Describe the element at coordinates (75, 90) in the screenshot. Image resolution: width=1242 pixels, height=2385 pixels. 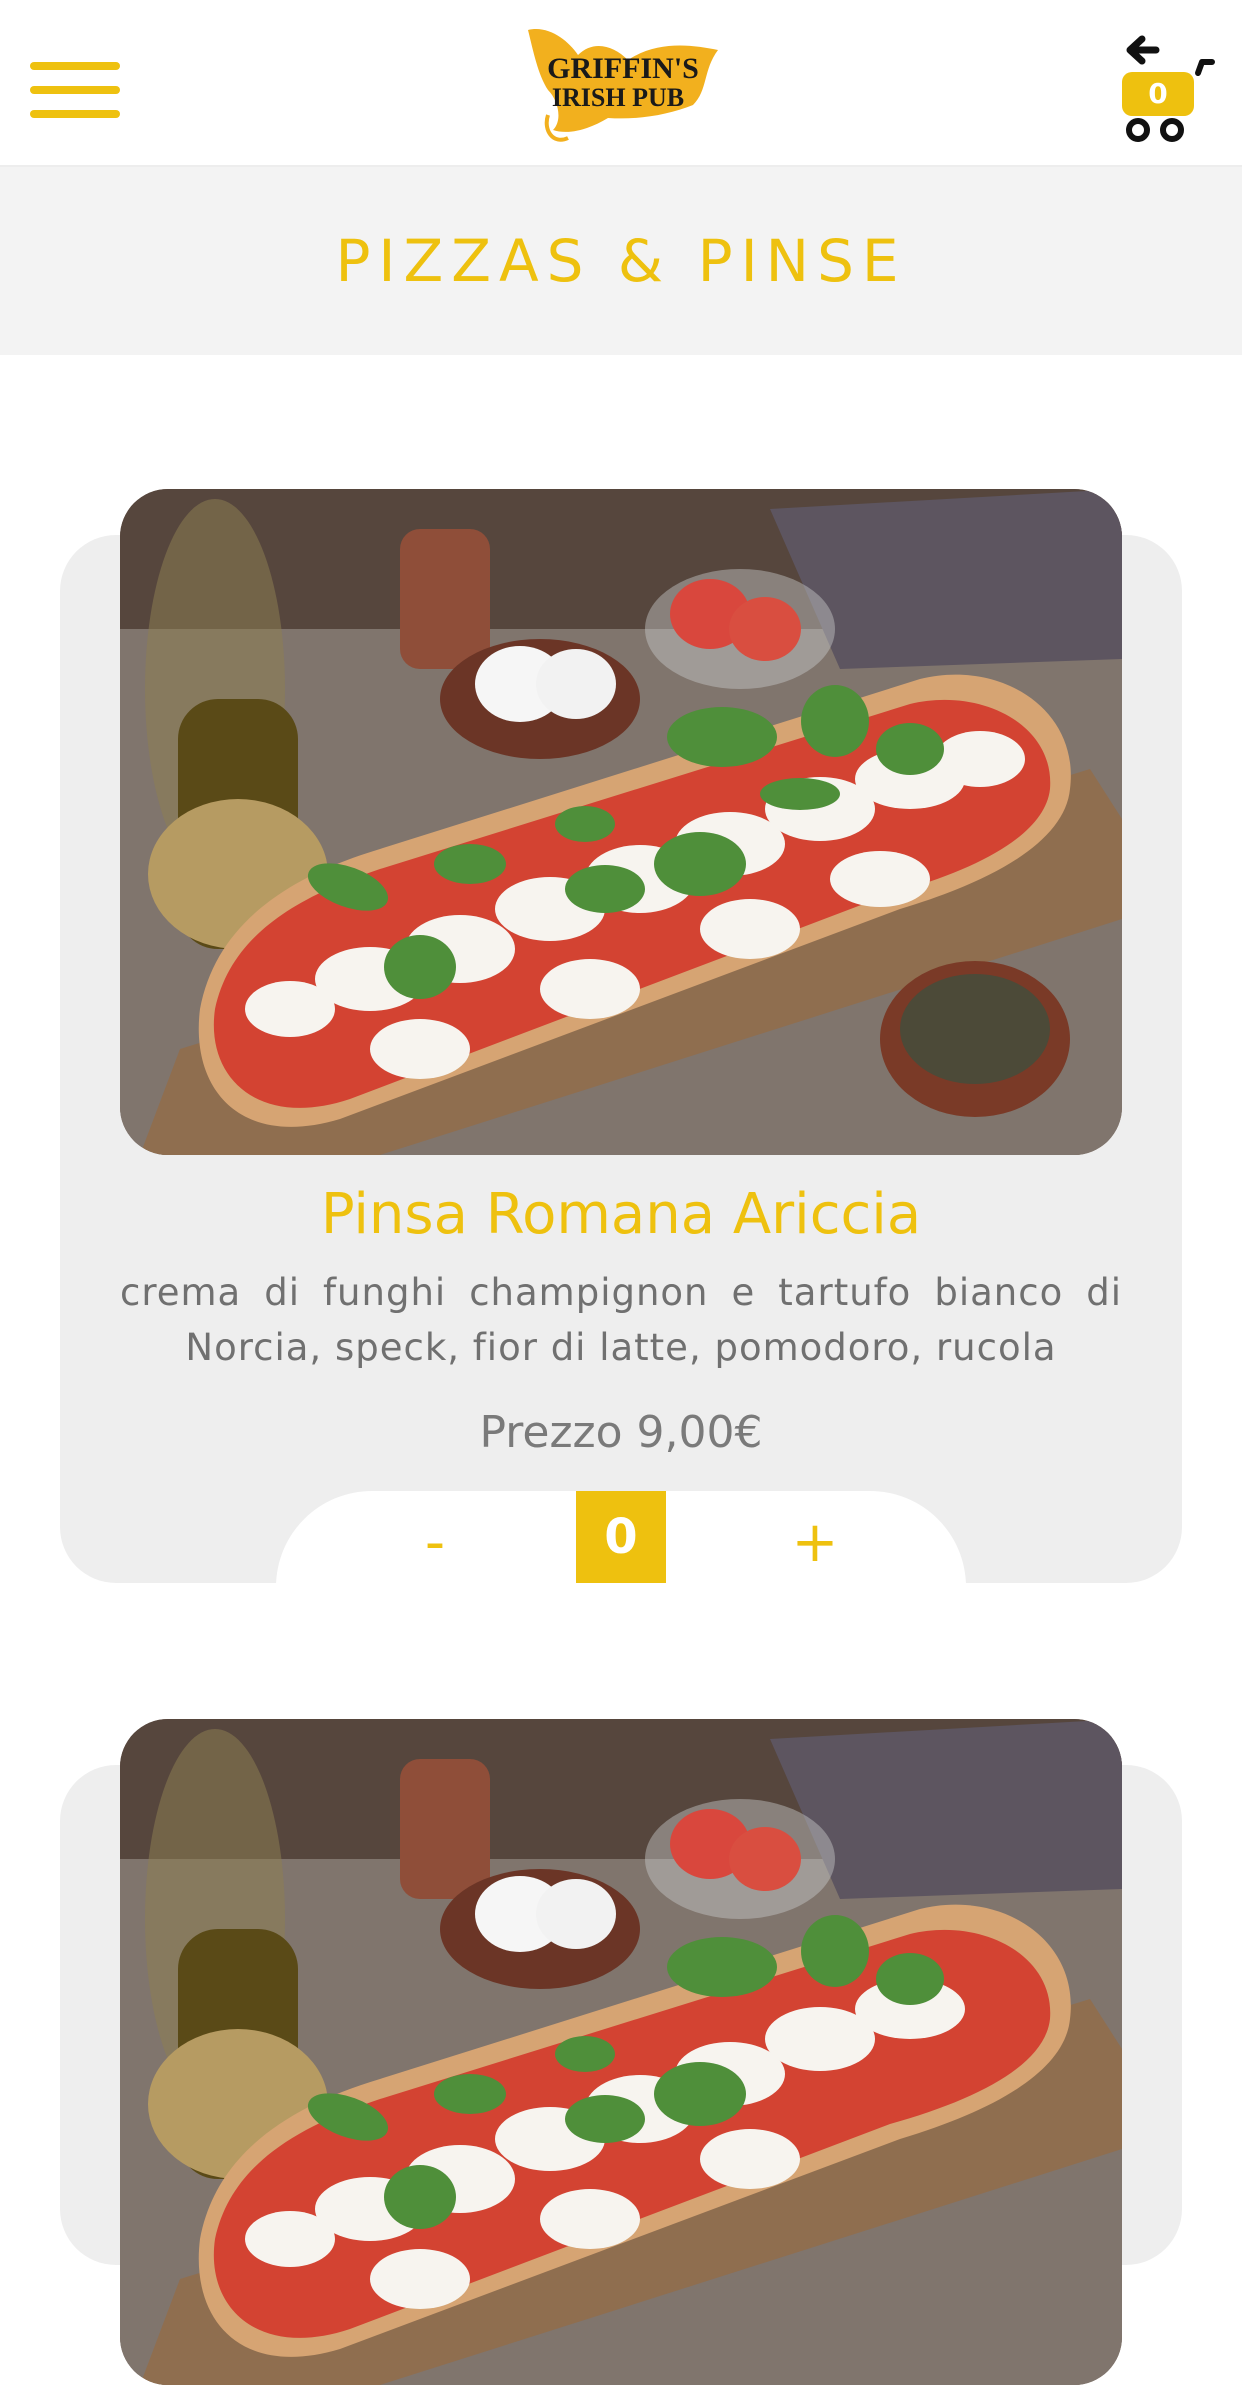
I see `hamburger-menu-icon` at that location.